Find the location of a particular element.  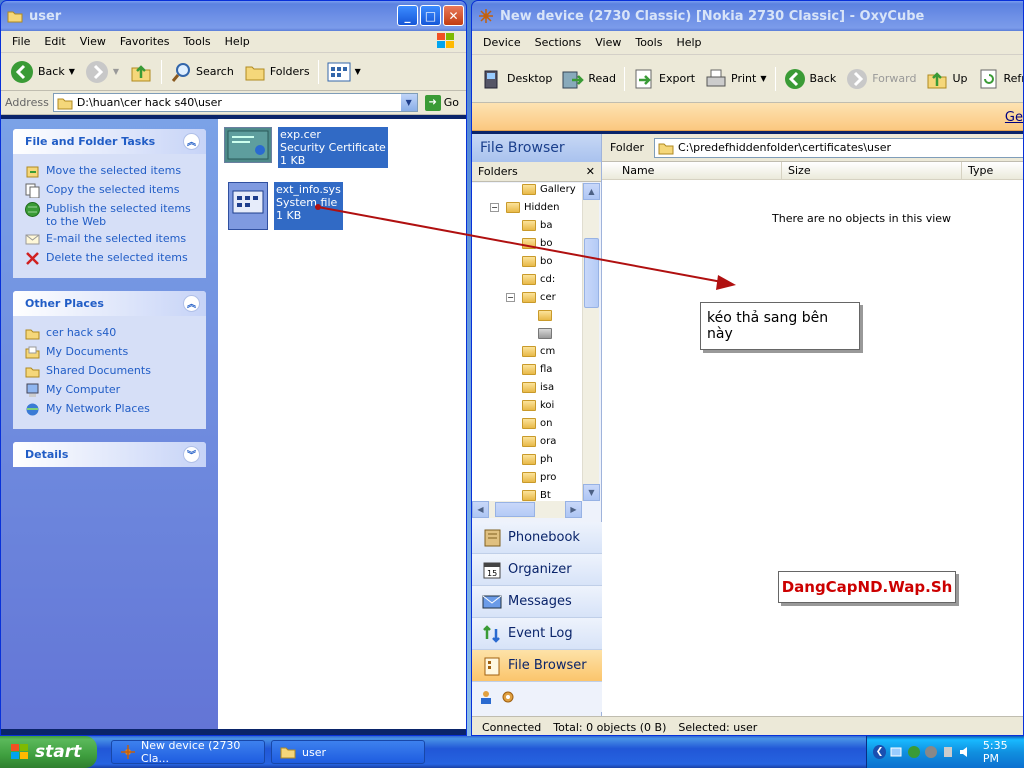

tree-node: cm is located at coordinates (538, 351).